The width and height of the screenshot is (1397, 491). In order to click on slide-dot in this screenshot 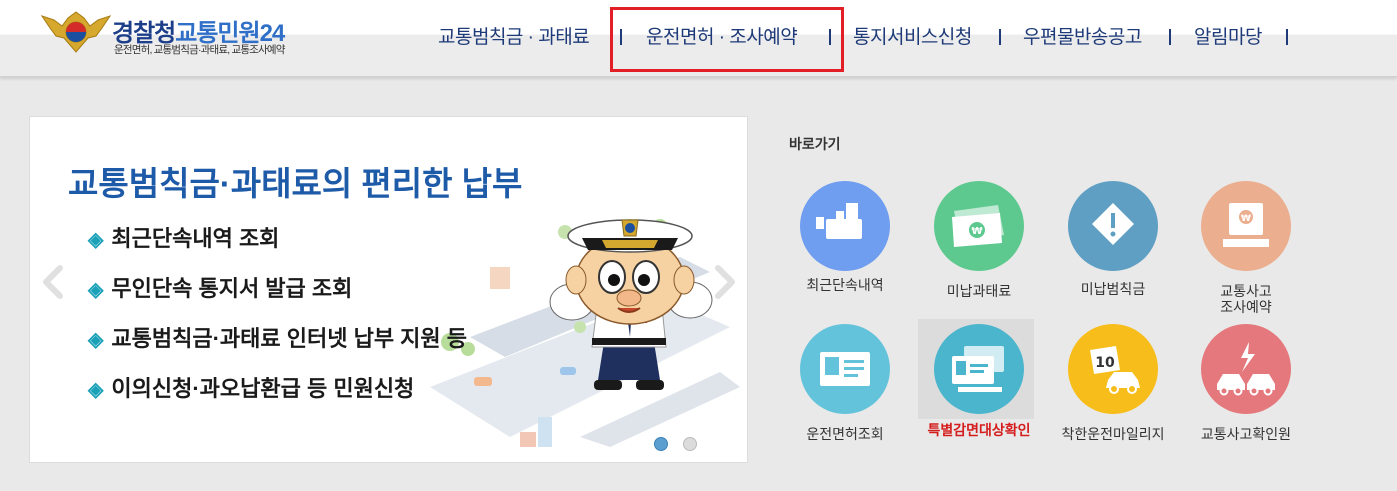, I will do `click(690, 444)`.